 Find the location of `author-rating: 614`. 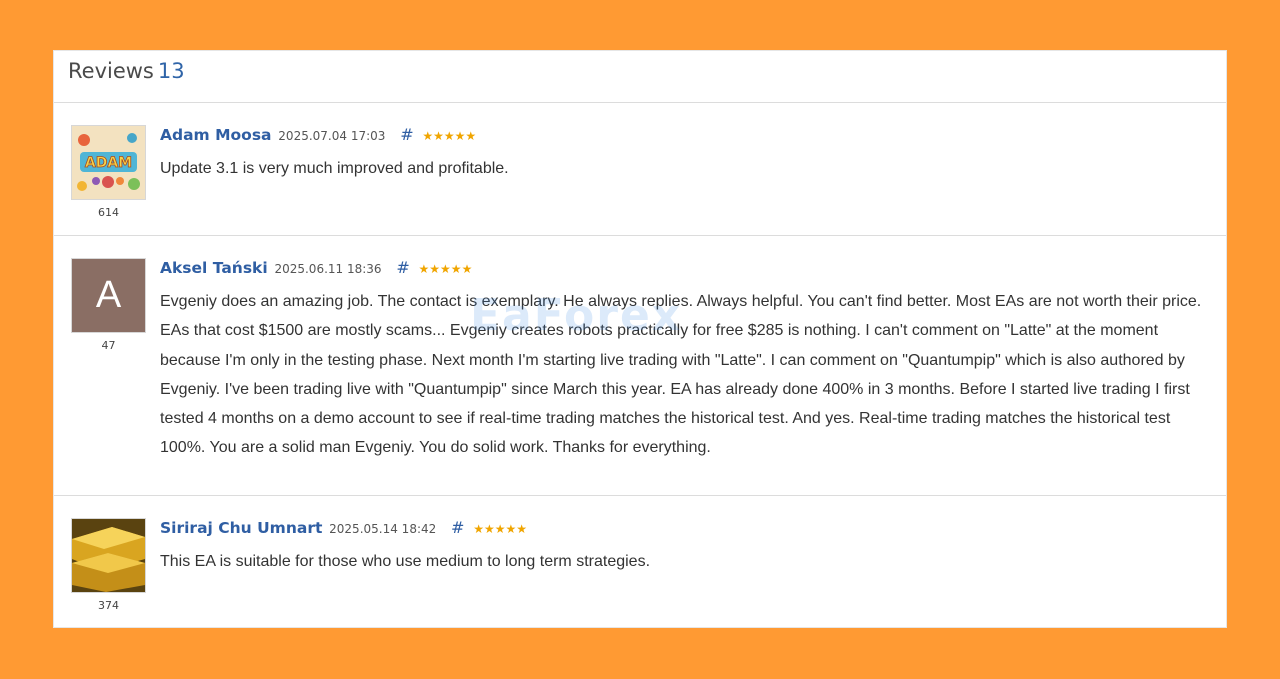

author-rating: 614 is located at coordinates (108, 212).